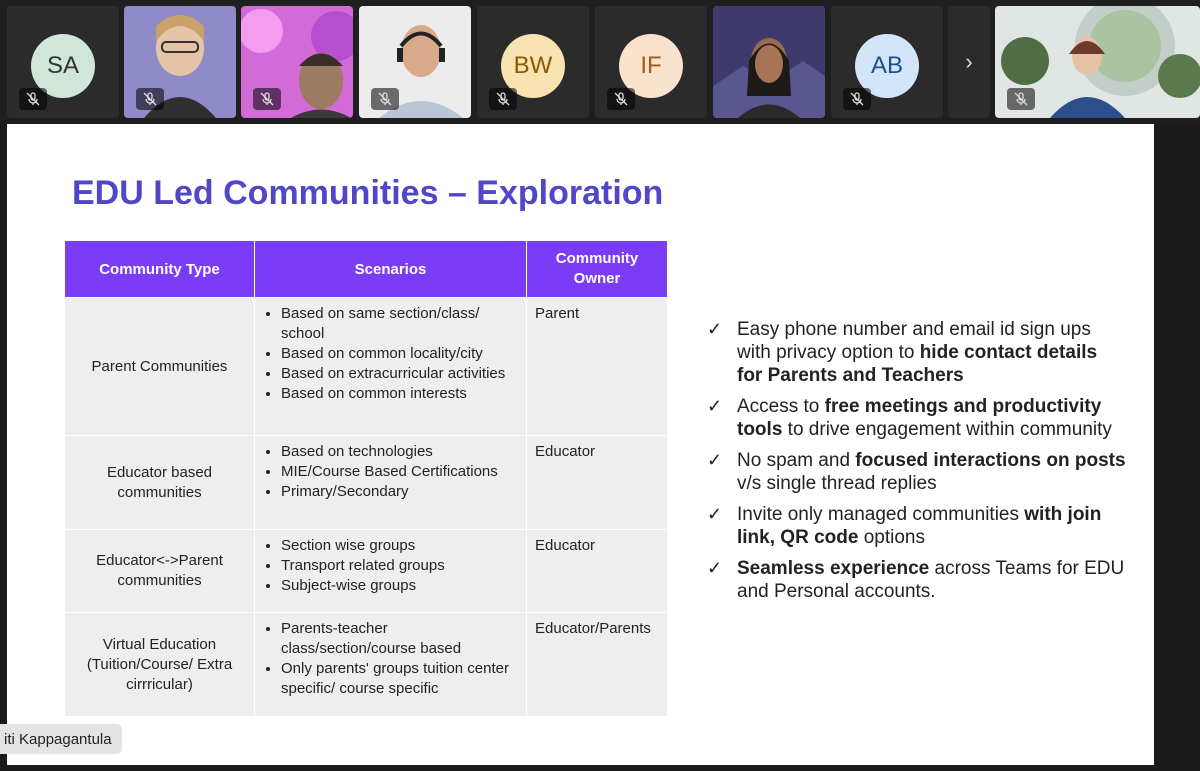 The image size is (1200, 771). What do you see at coordinates (651, 62) in the screenshot?
I see `participant-tile-if: IF` at bounding box center [651, 62].